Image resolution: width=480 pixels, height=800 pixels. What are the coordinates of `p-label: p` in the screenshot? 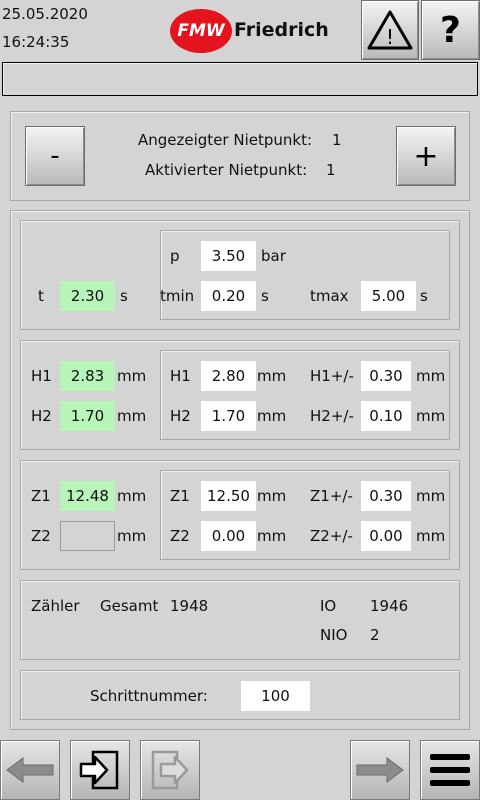 It's located at (175, 256).